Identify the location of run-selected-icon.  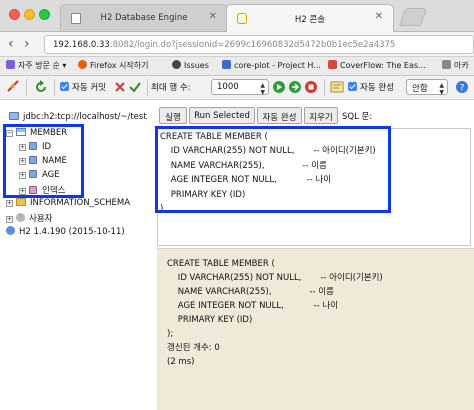
(295, 87).